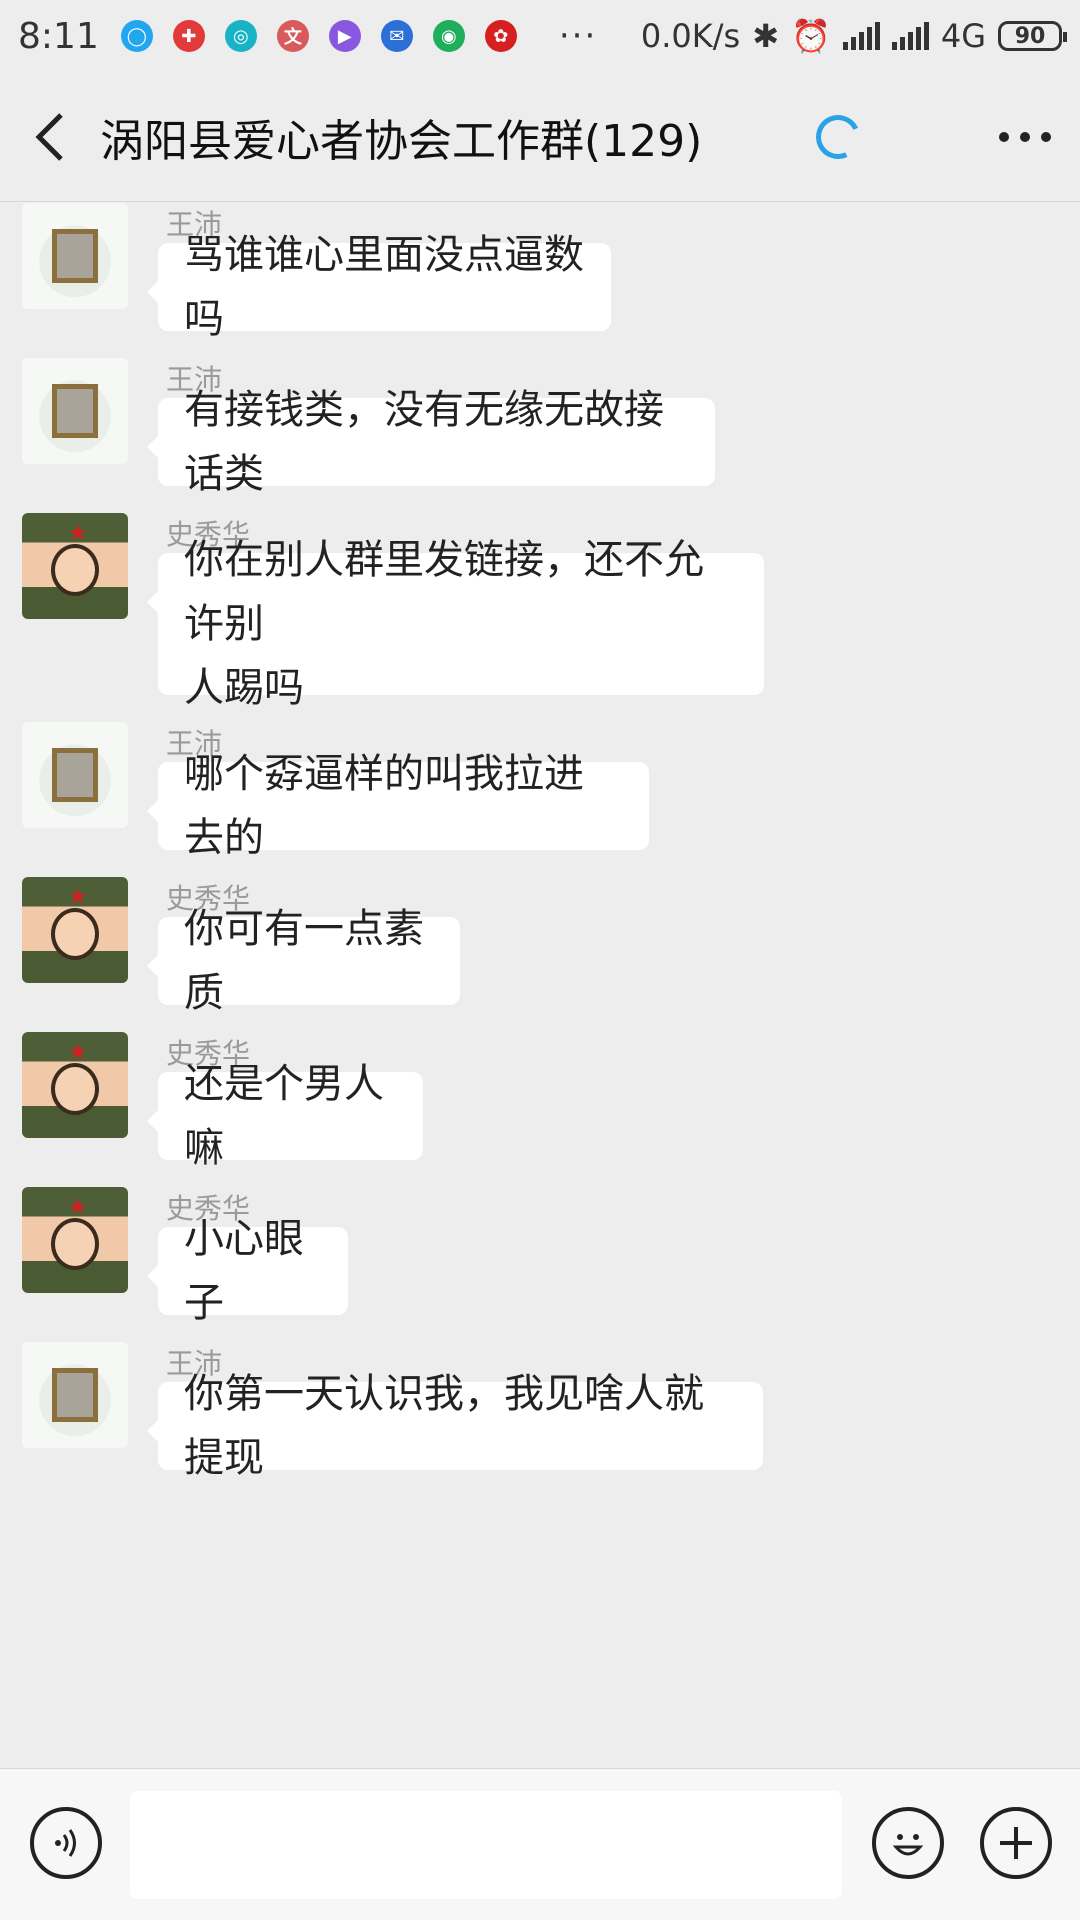 This screenshot has height=1920, width=1080. I want to click on message-line: 你在别人群里发链接，还不允许别, so click(444, 592).